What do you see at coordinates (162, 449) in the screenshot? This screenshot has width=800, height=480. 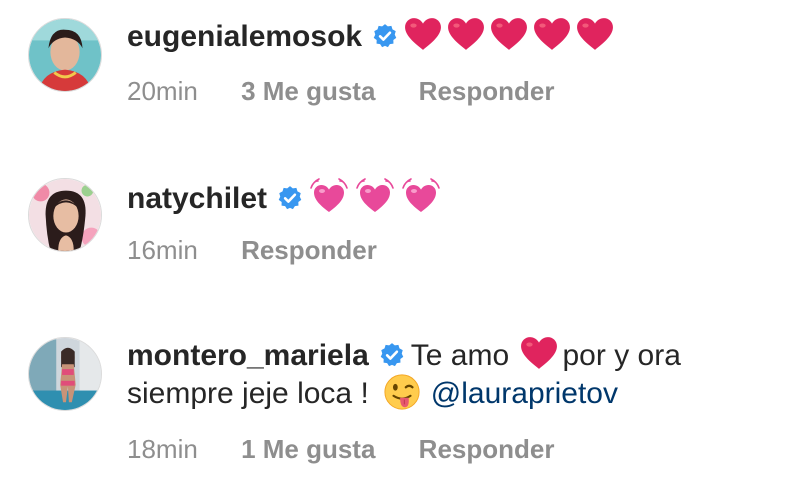 I see `comment-time: 18min` at bounding box center [162, 449].